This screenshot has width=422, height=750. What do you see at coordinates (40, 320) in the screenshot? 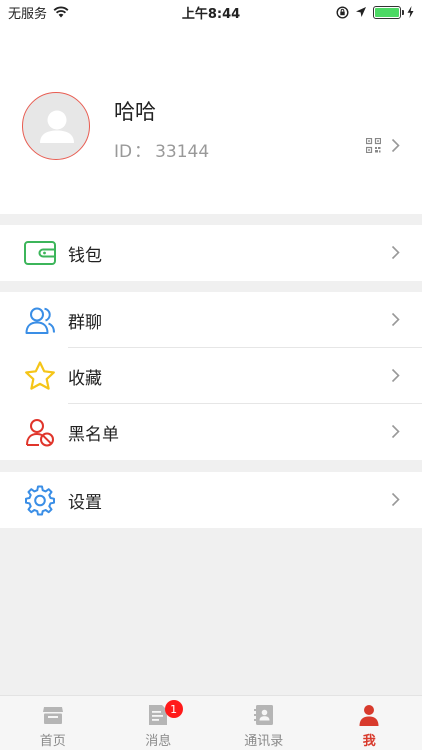
I see `group-chat-icon` at bounding box center [40, 320].